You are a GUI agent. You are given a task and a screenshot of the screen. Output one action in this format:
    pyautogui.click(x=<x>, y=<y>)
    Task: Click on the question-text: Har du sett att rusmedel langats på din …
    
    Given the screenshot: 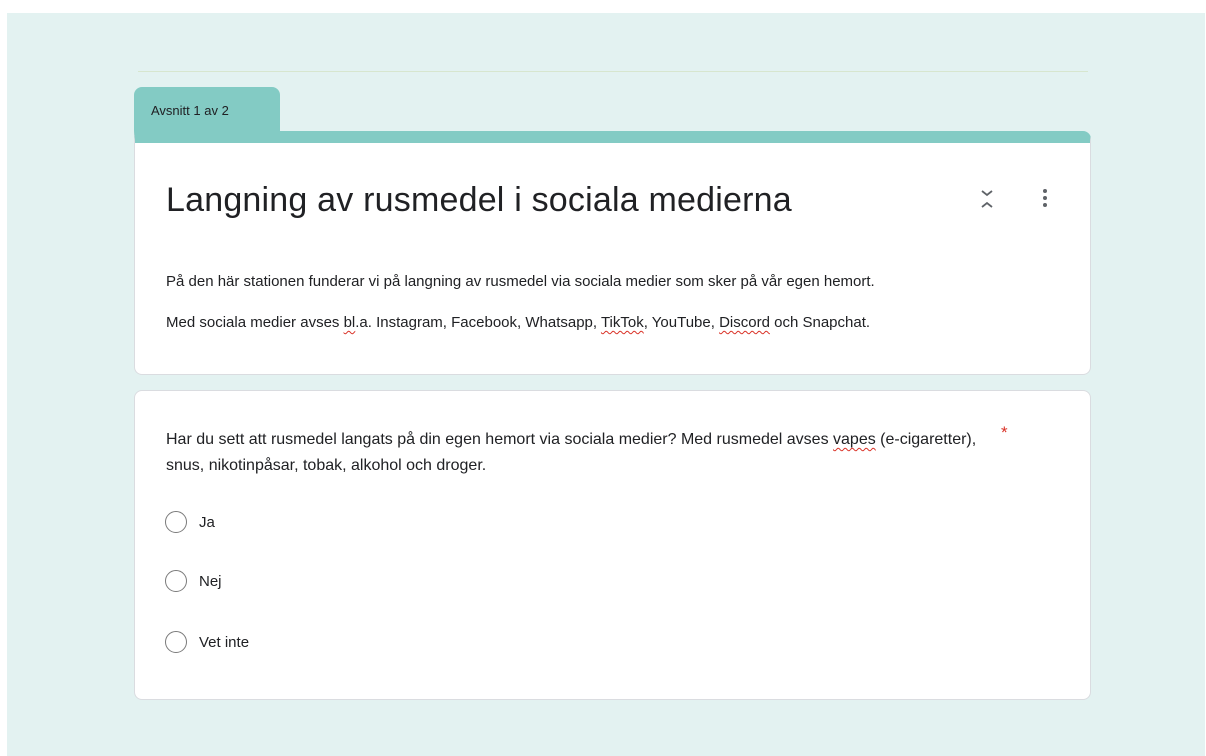 What is the action you would take?
    pyautogui.click(x=571, y=452)
    